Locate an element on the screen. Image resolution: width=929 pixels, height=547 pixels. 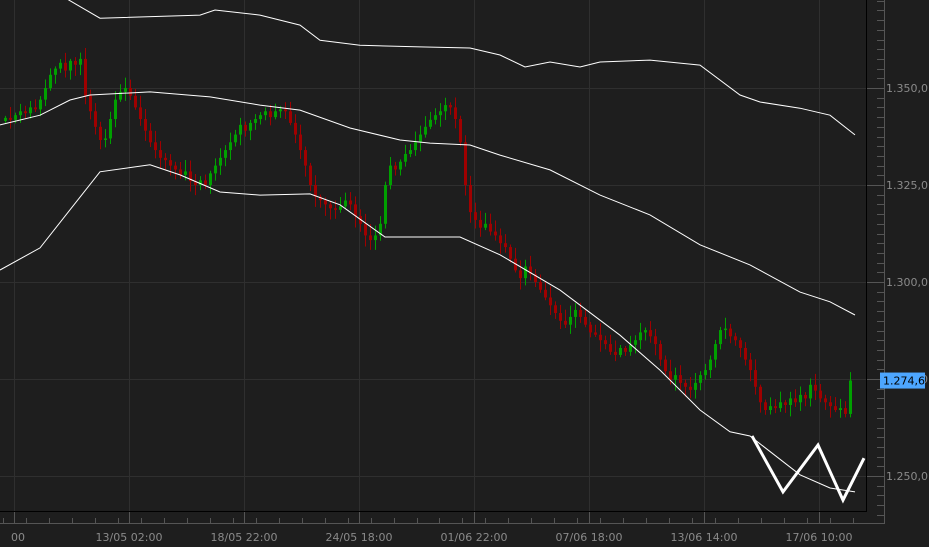
current-price-label: 1.274,6 is located at coordinates (904, 381).